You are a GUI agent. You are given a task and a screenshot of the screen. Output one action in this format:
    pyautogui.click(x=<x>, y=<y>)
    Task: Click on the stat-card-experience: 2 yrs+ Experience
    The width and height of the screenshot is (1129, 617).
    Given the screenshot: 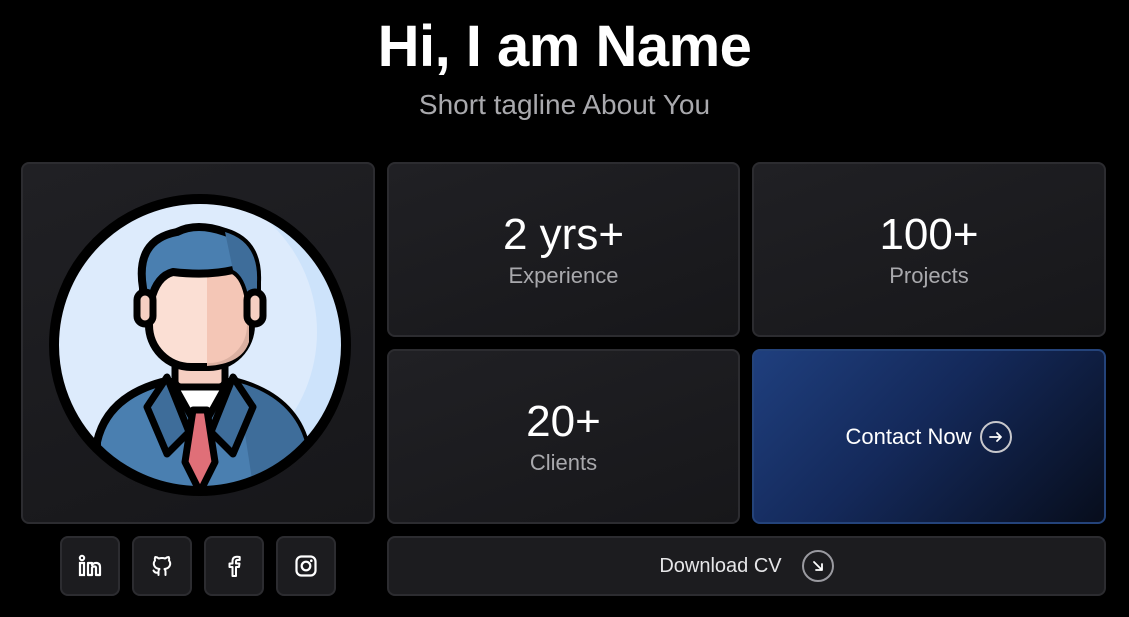 What is the action you would take?
    pyautogui.click(x=563, y=249)
    